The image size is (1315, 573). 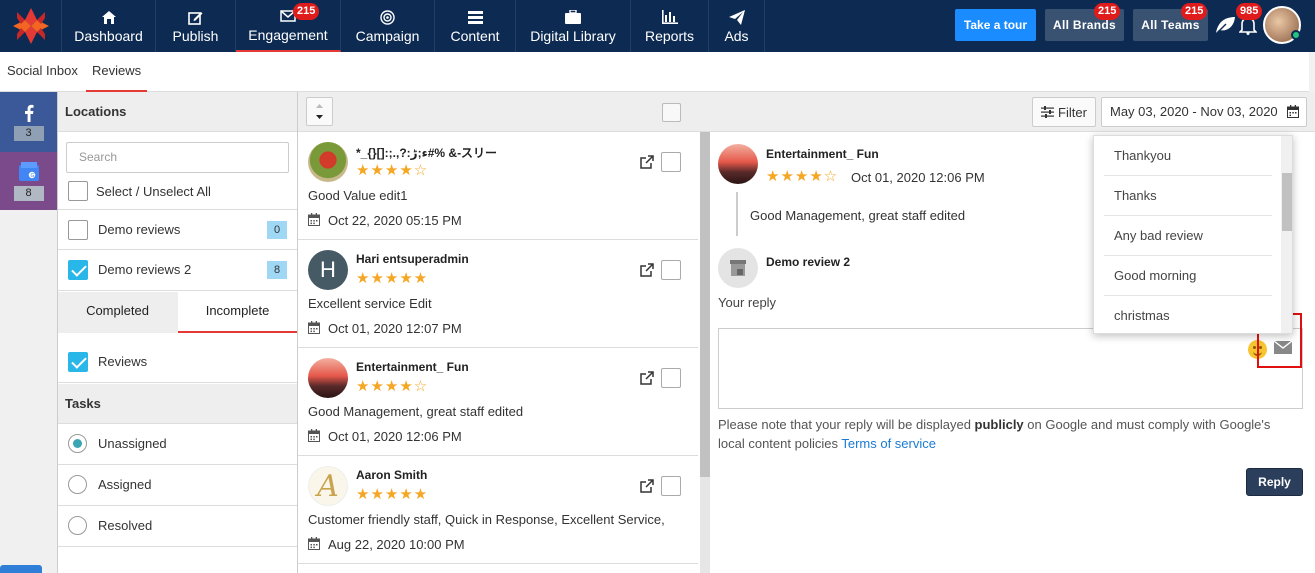 I want to click on nav-campaign: Campaign, so click(x=388, y=26).